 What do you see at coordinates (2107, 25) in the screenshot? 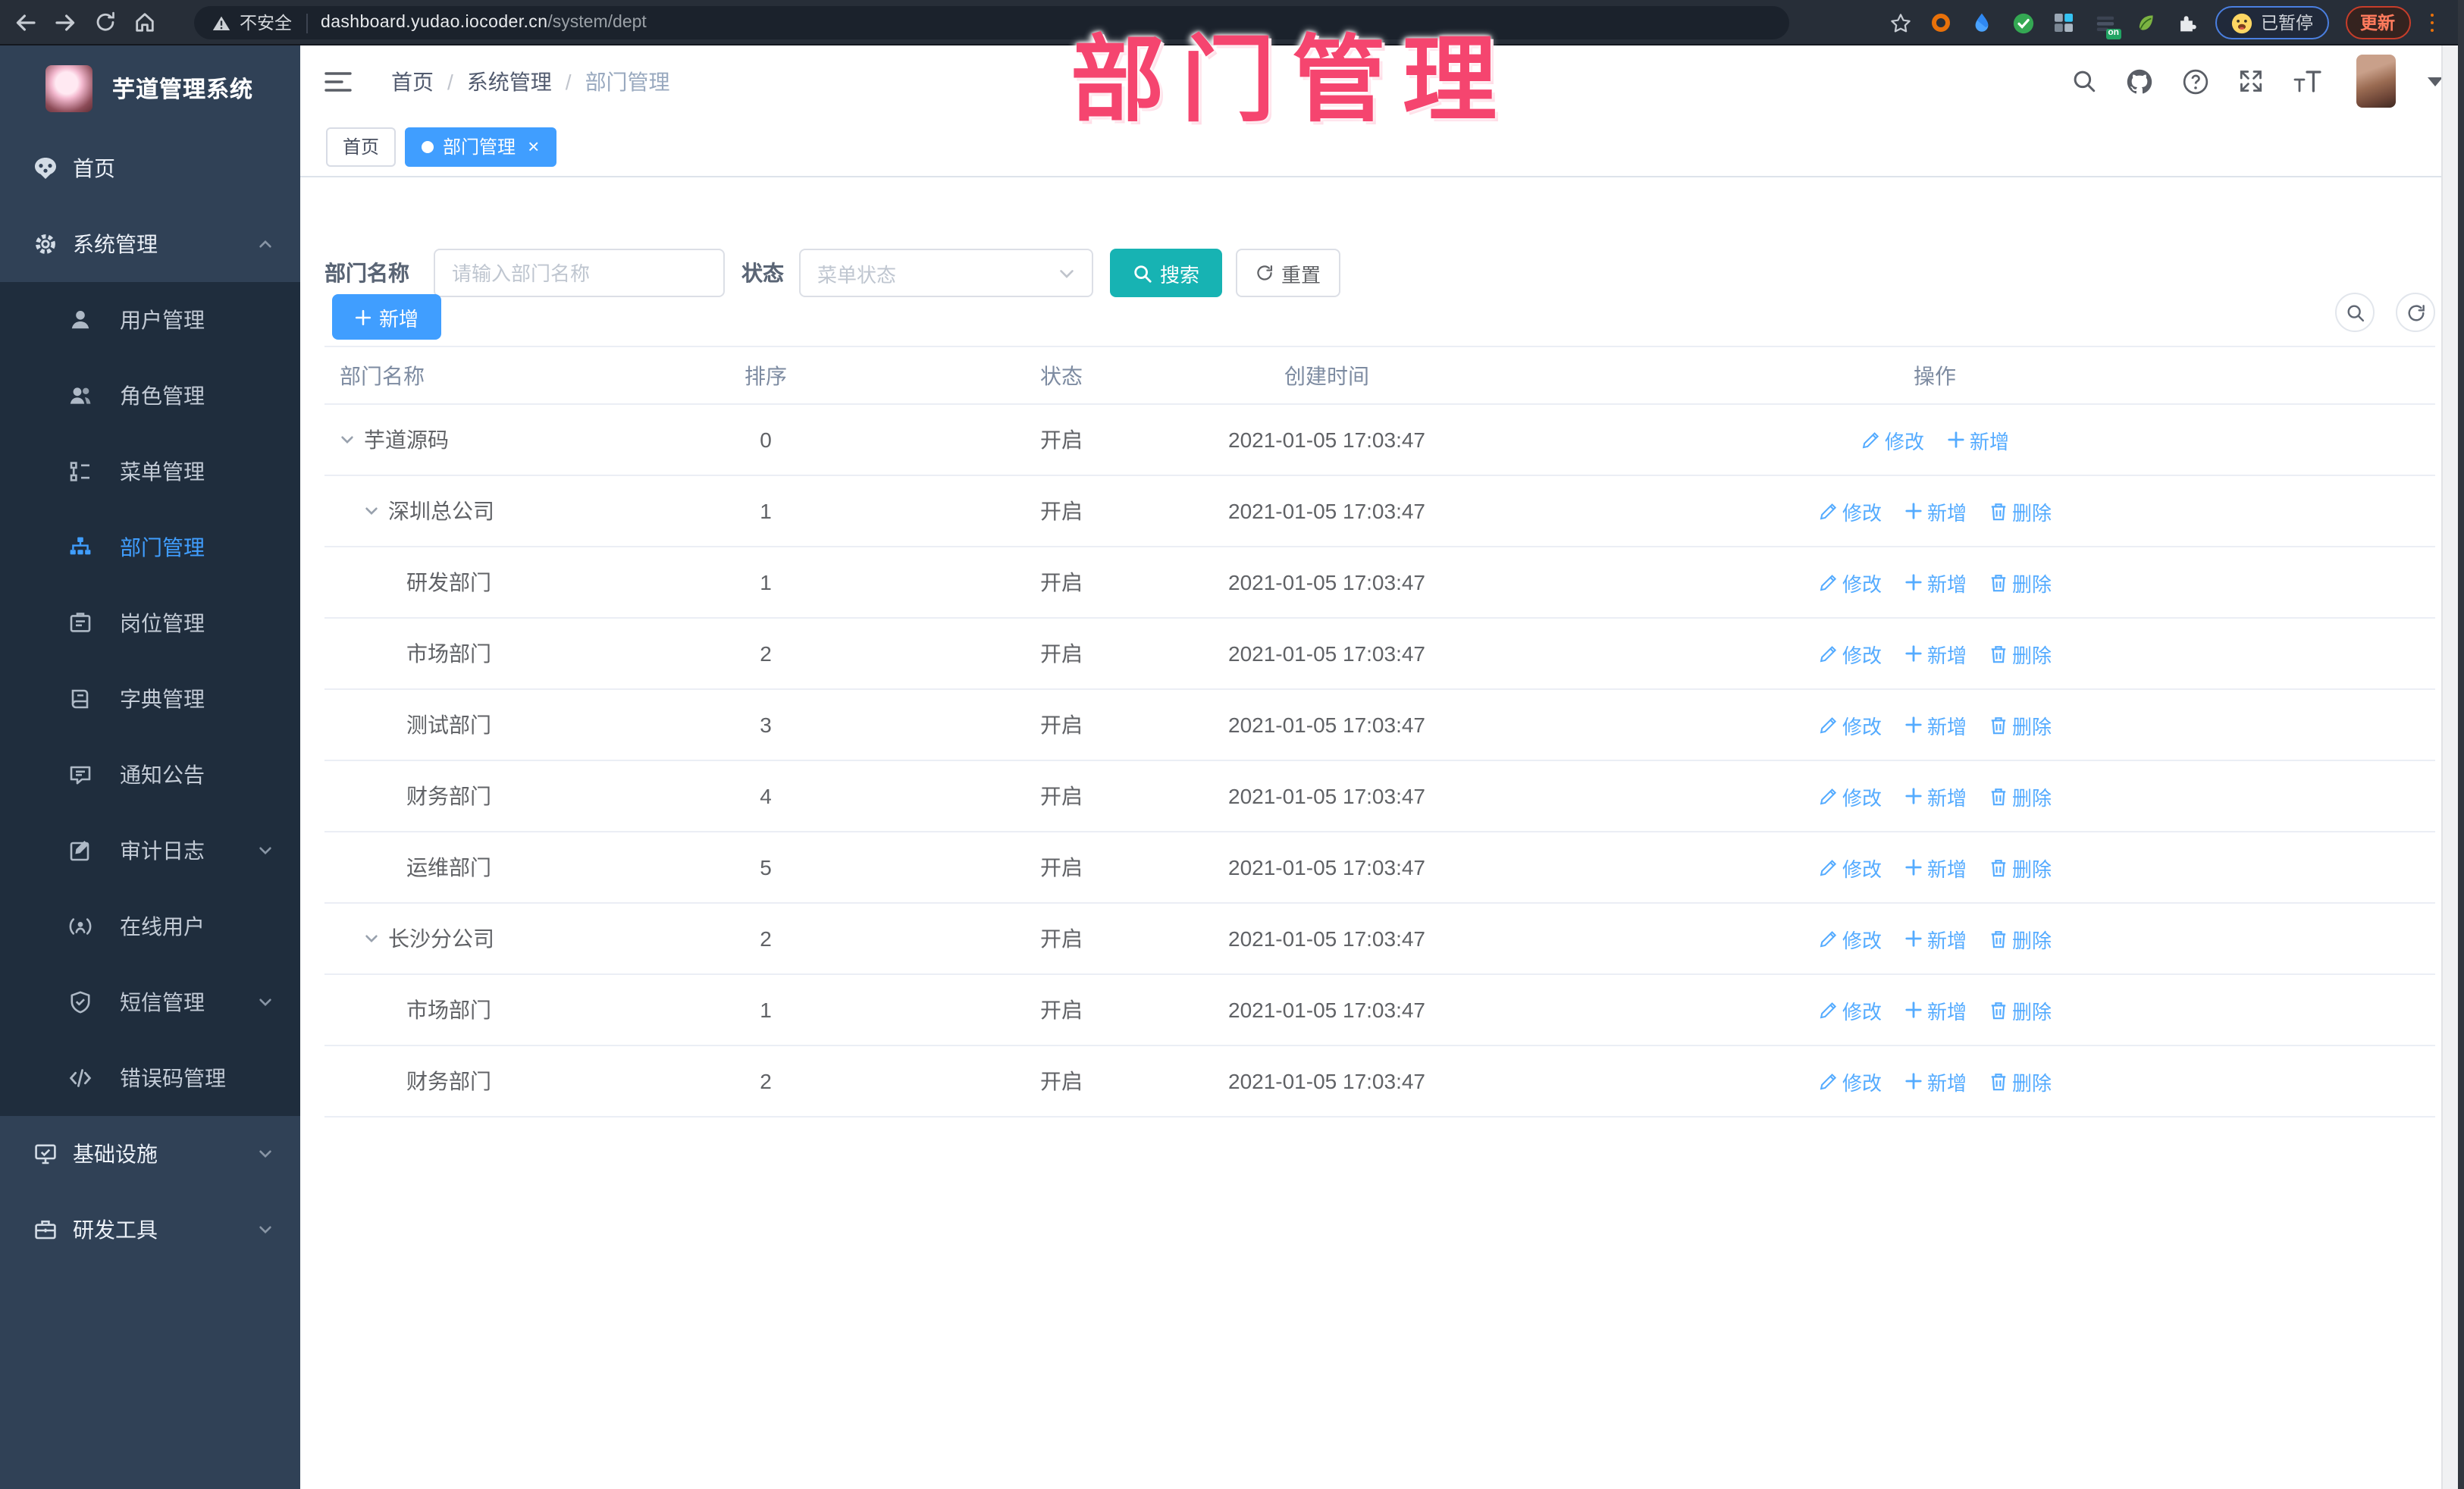
I see `extension-on-badge-icon: on` at bounding box center [2107, 25].